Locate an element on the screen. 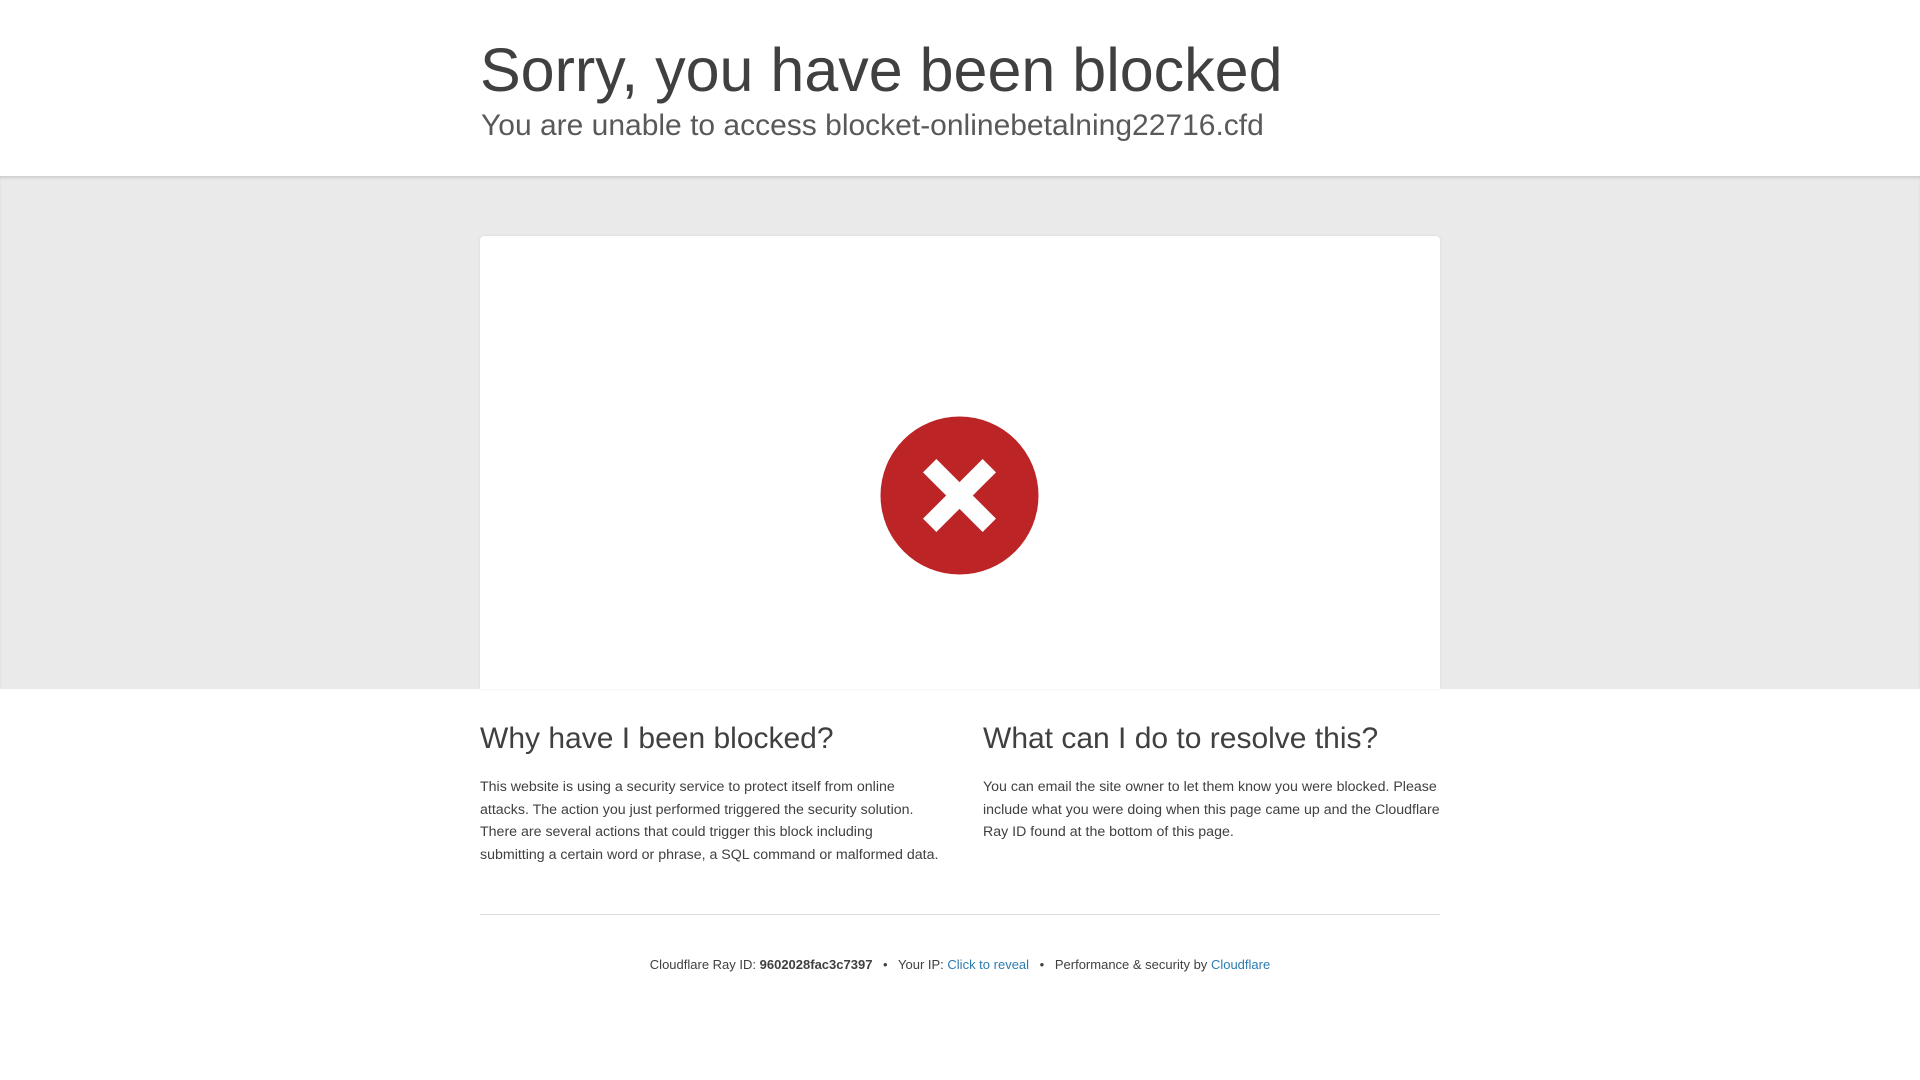  page-title: Sorry, you have been blocked is located at coordinates (881, 70).